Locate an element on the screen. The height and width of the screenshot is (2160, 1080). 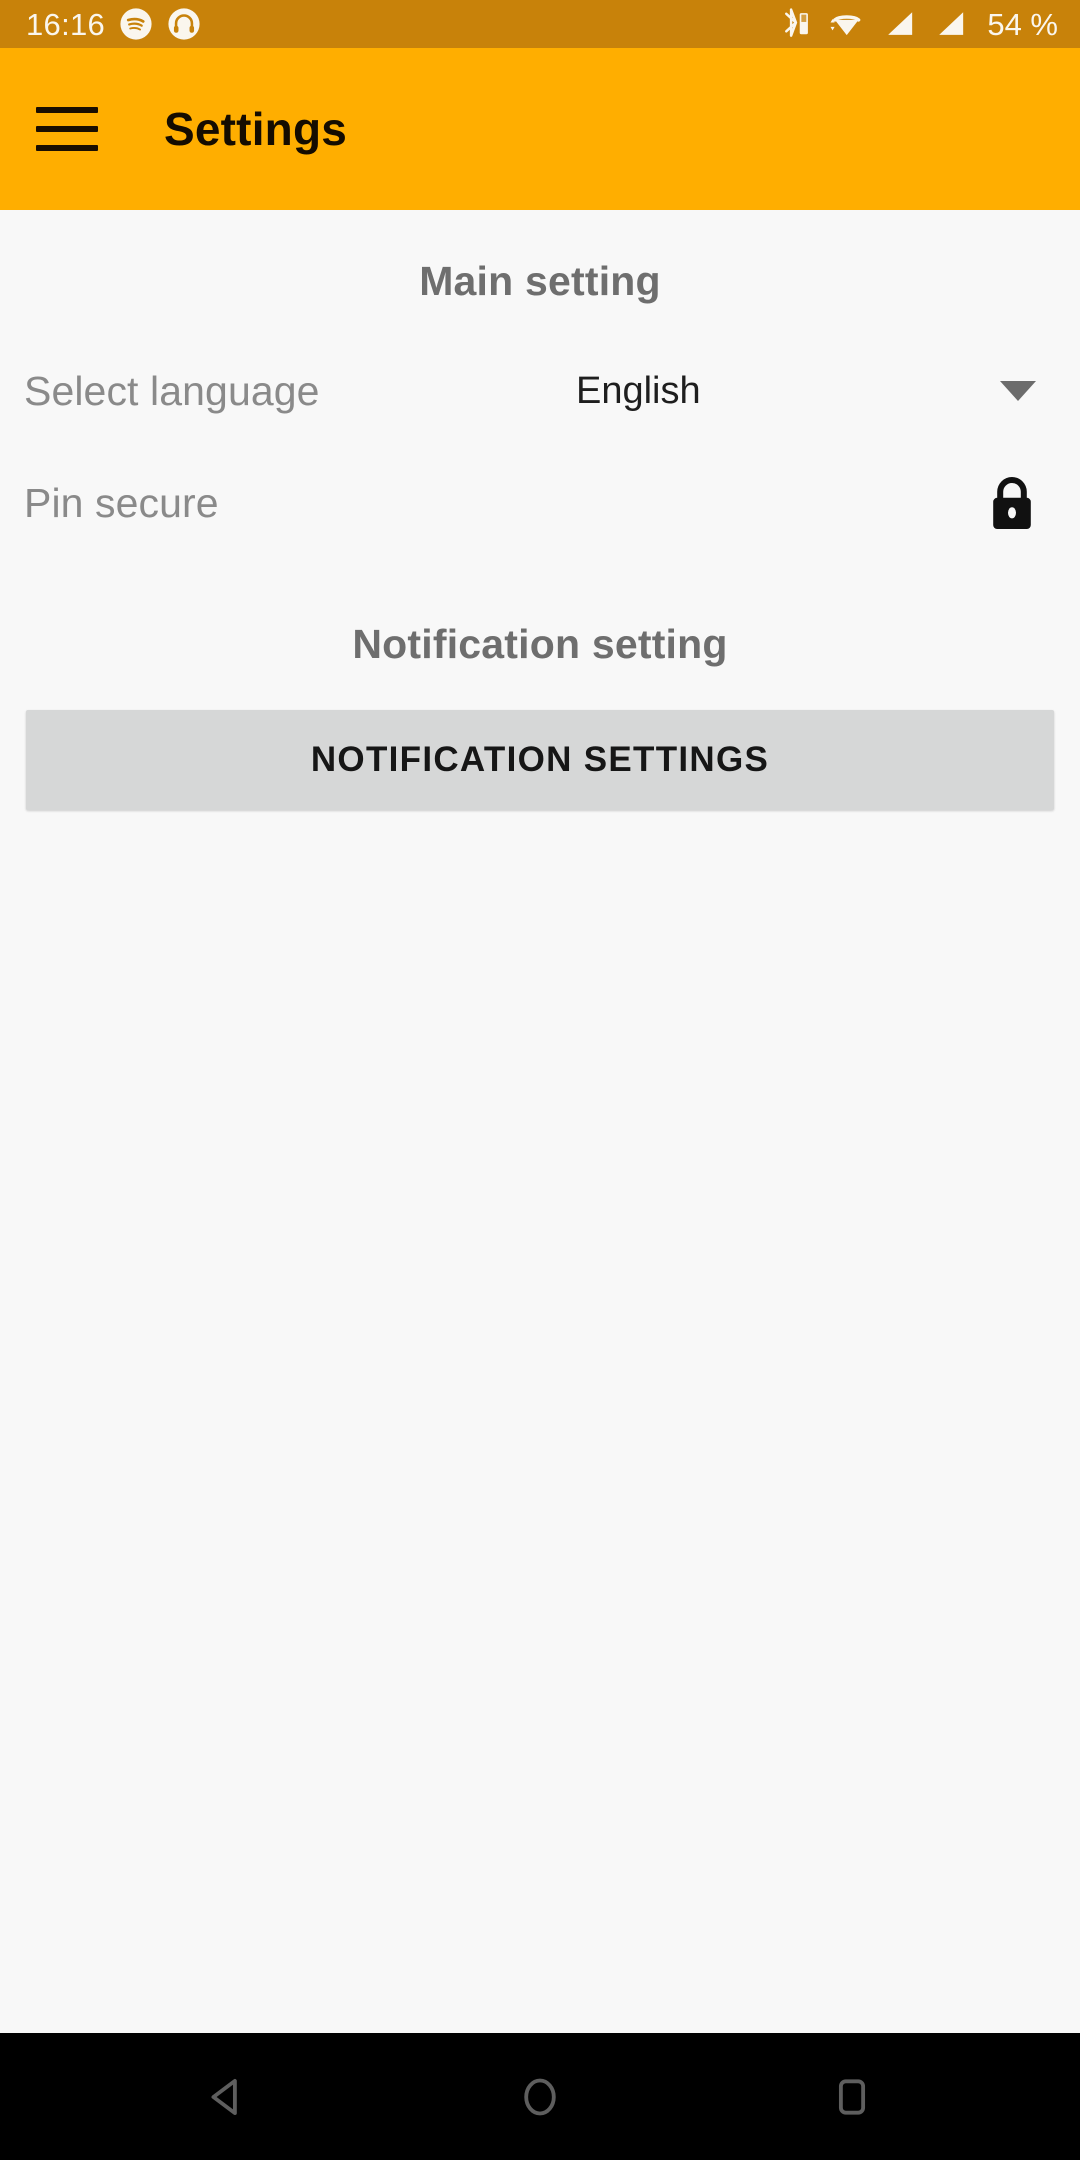
headset-icon is located at coordinates (184, 24).